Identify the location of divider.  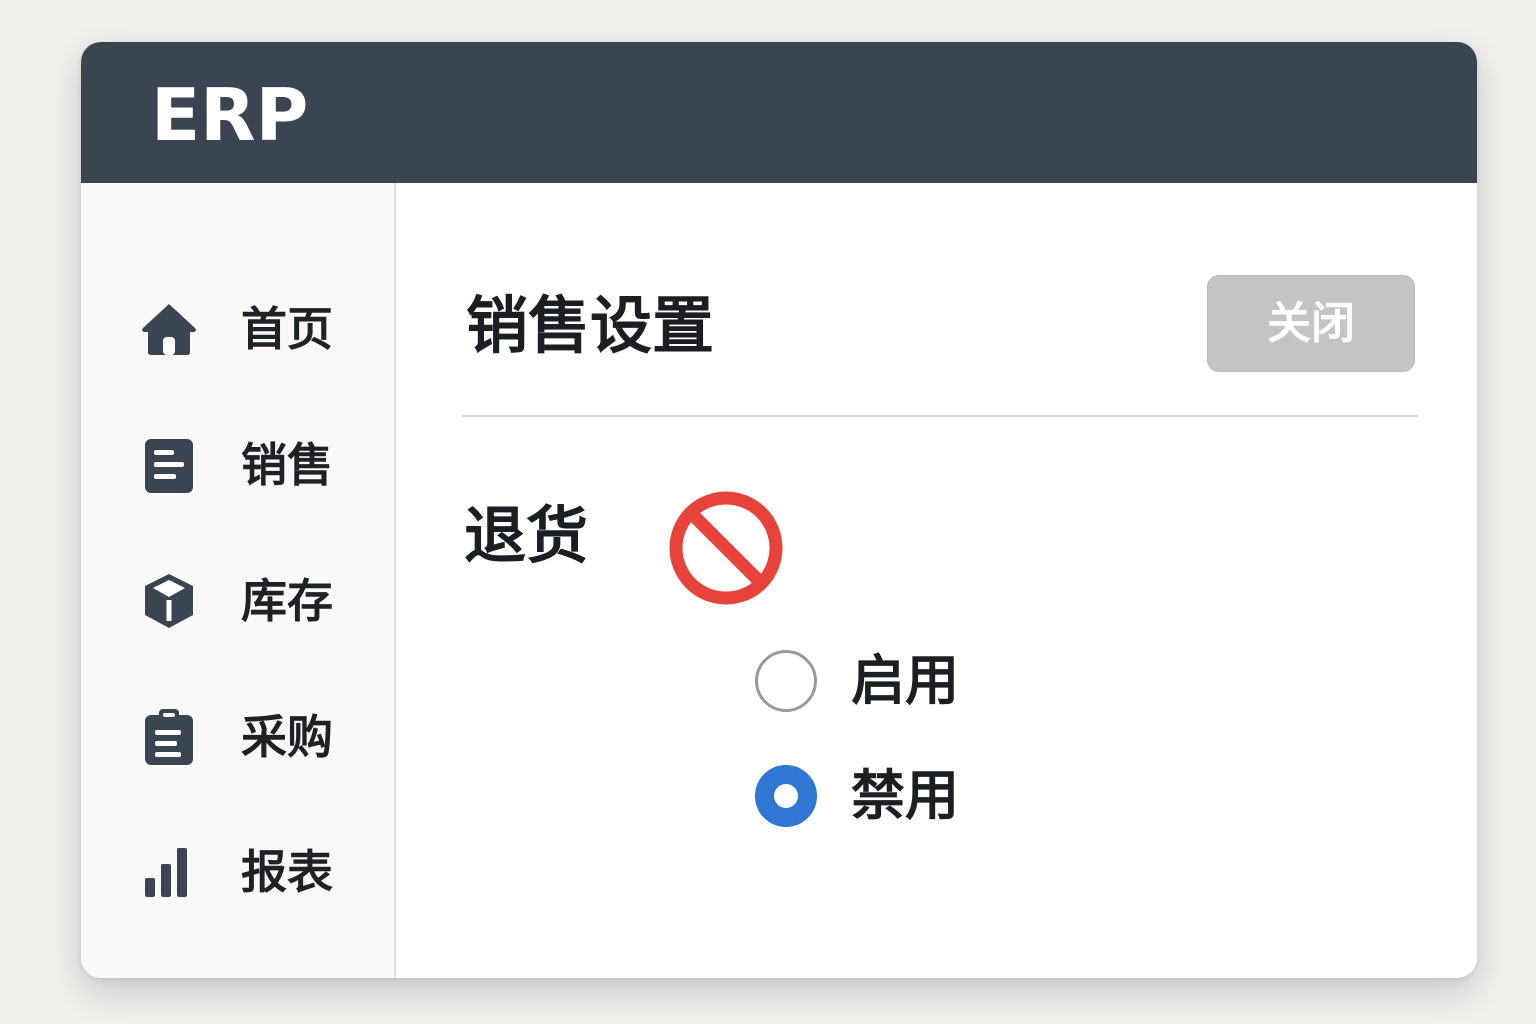
(940, 416).